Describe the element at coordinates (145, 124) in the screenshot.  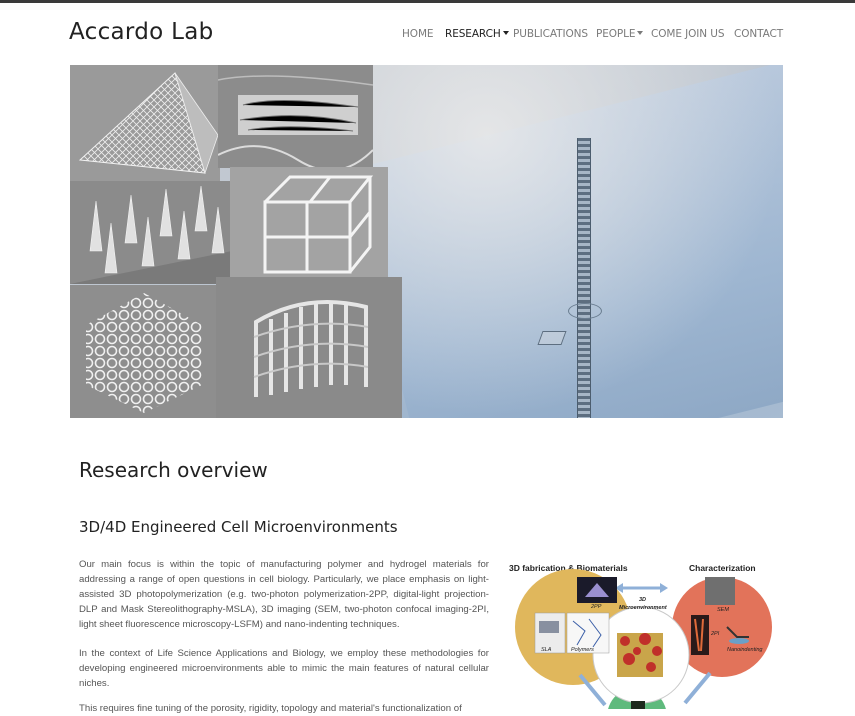
I see `sem-pyramid-image` at that location.